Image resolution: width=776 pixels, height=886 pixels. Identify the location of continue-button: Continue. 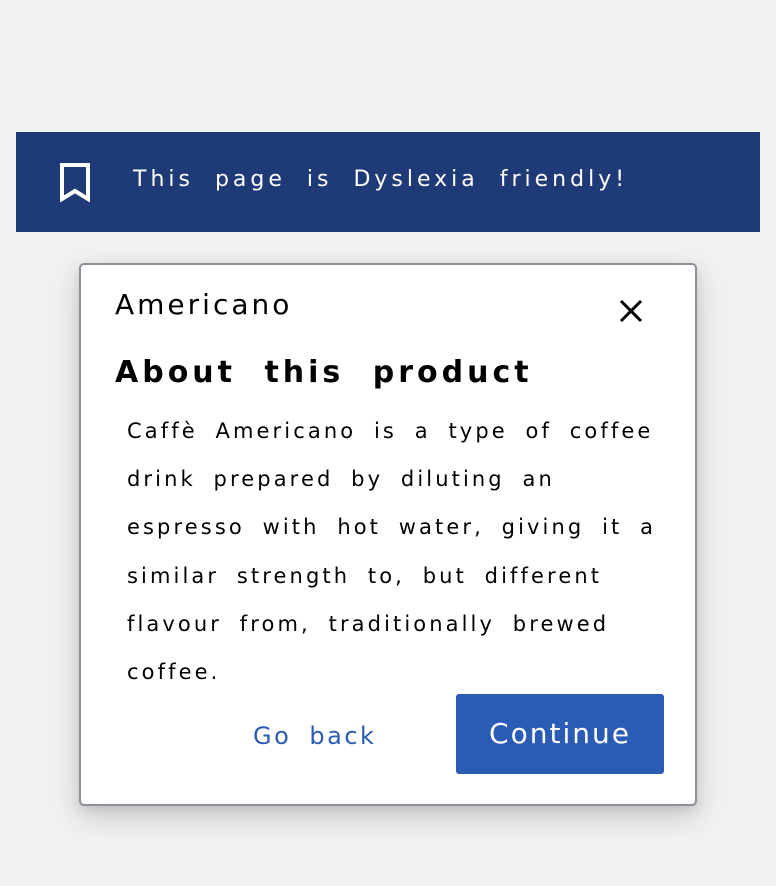
(560, 734).